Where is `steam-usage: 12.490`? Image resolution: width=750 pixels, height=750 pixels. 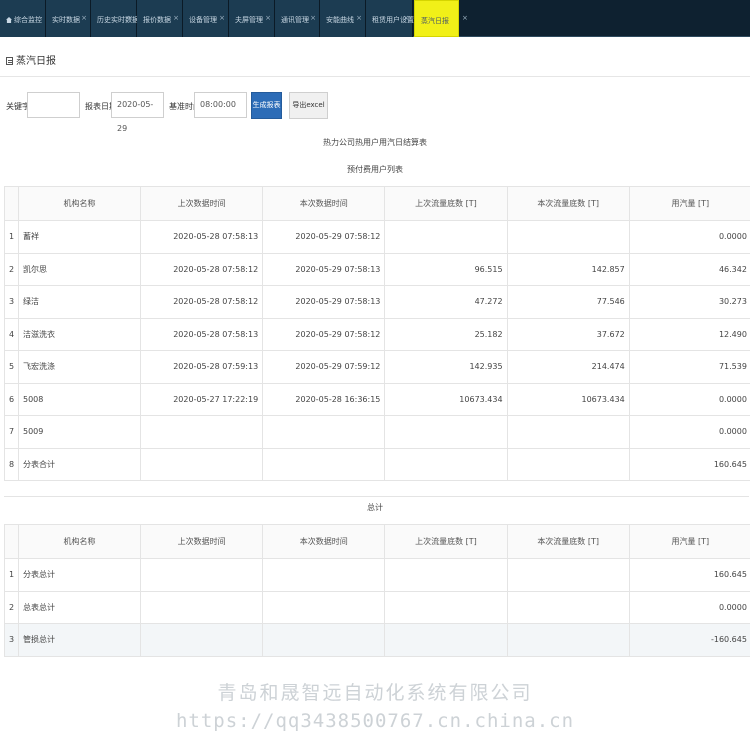
steam-usage: 12.490 is located at coordinates (689, 334).